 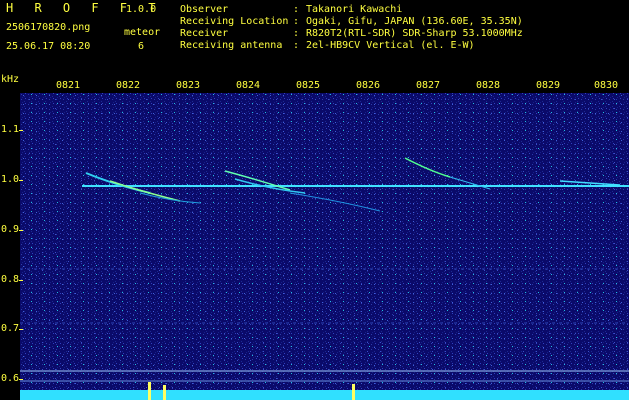 I want to click on time-tick-label: 0822, so click(x=128, y=85).